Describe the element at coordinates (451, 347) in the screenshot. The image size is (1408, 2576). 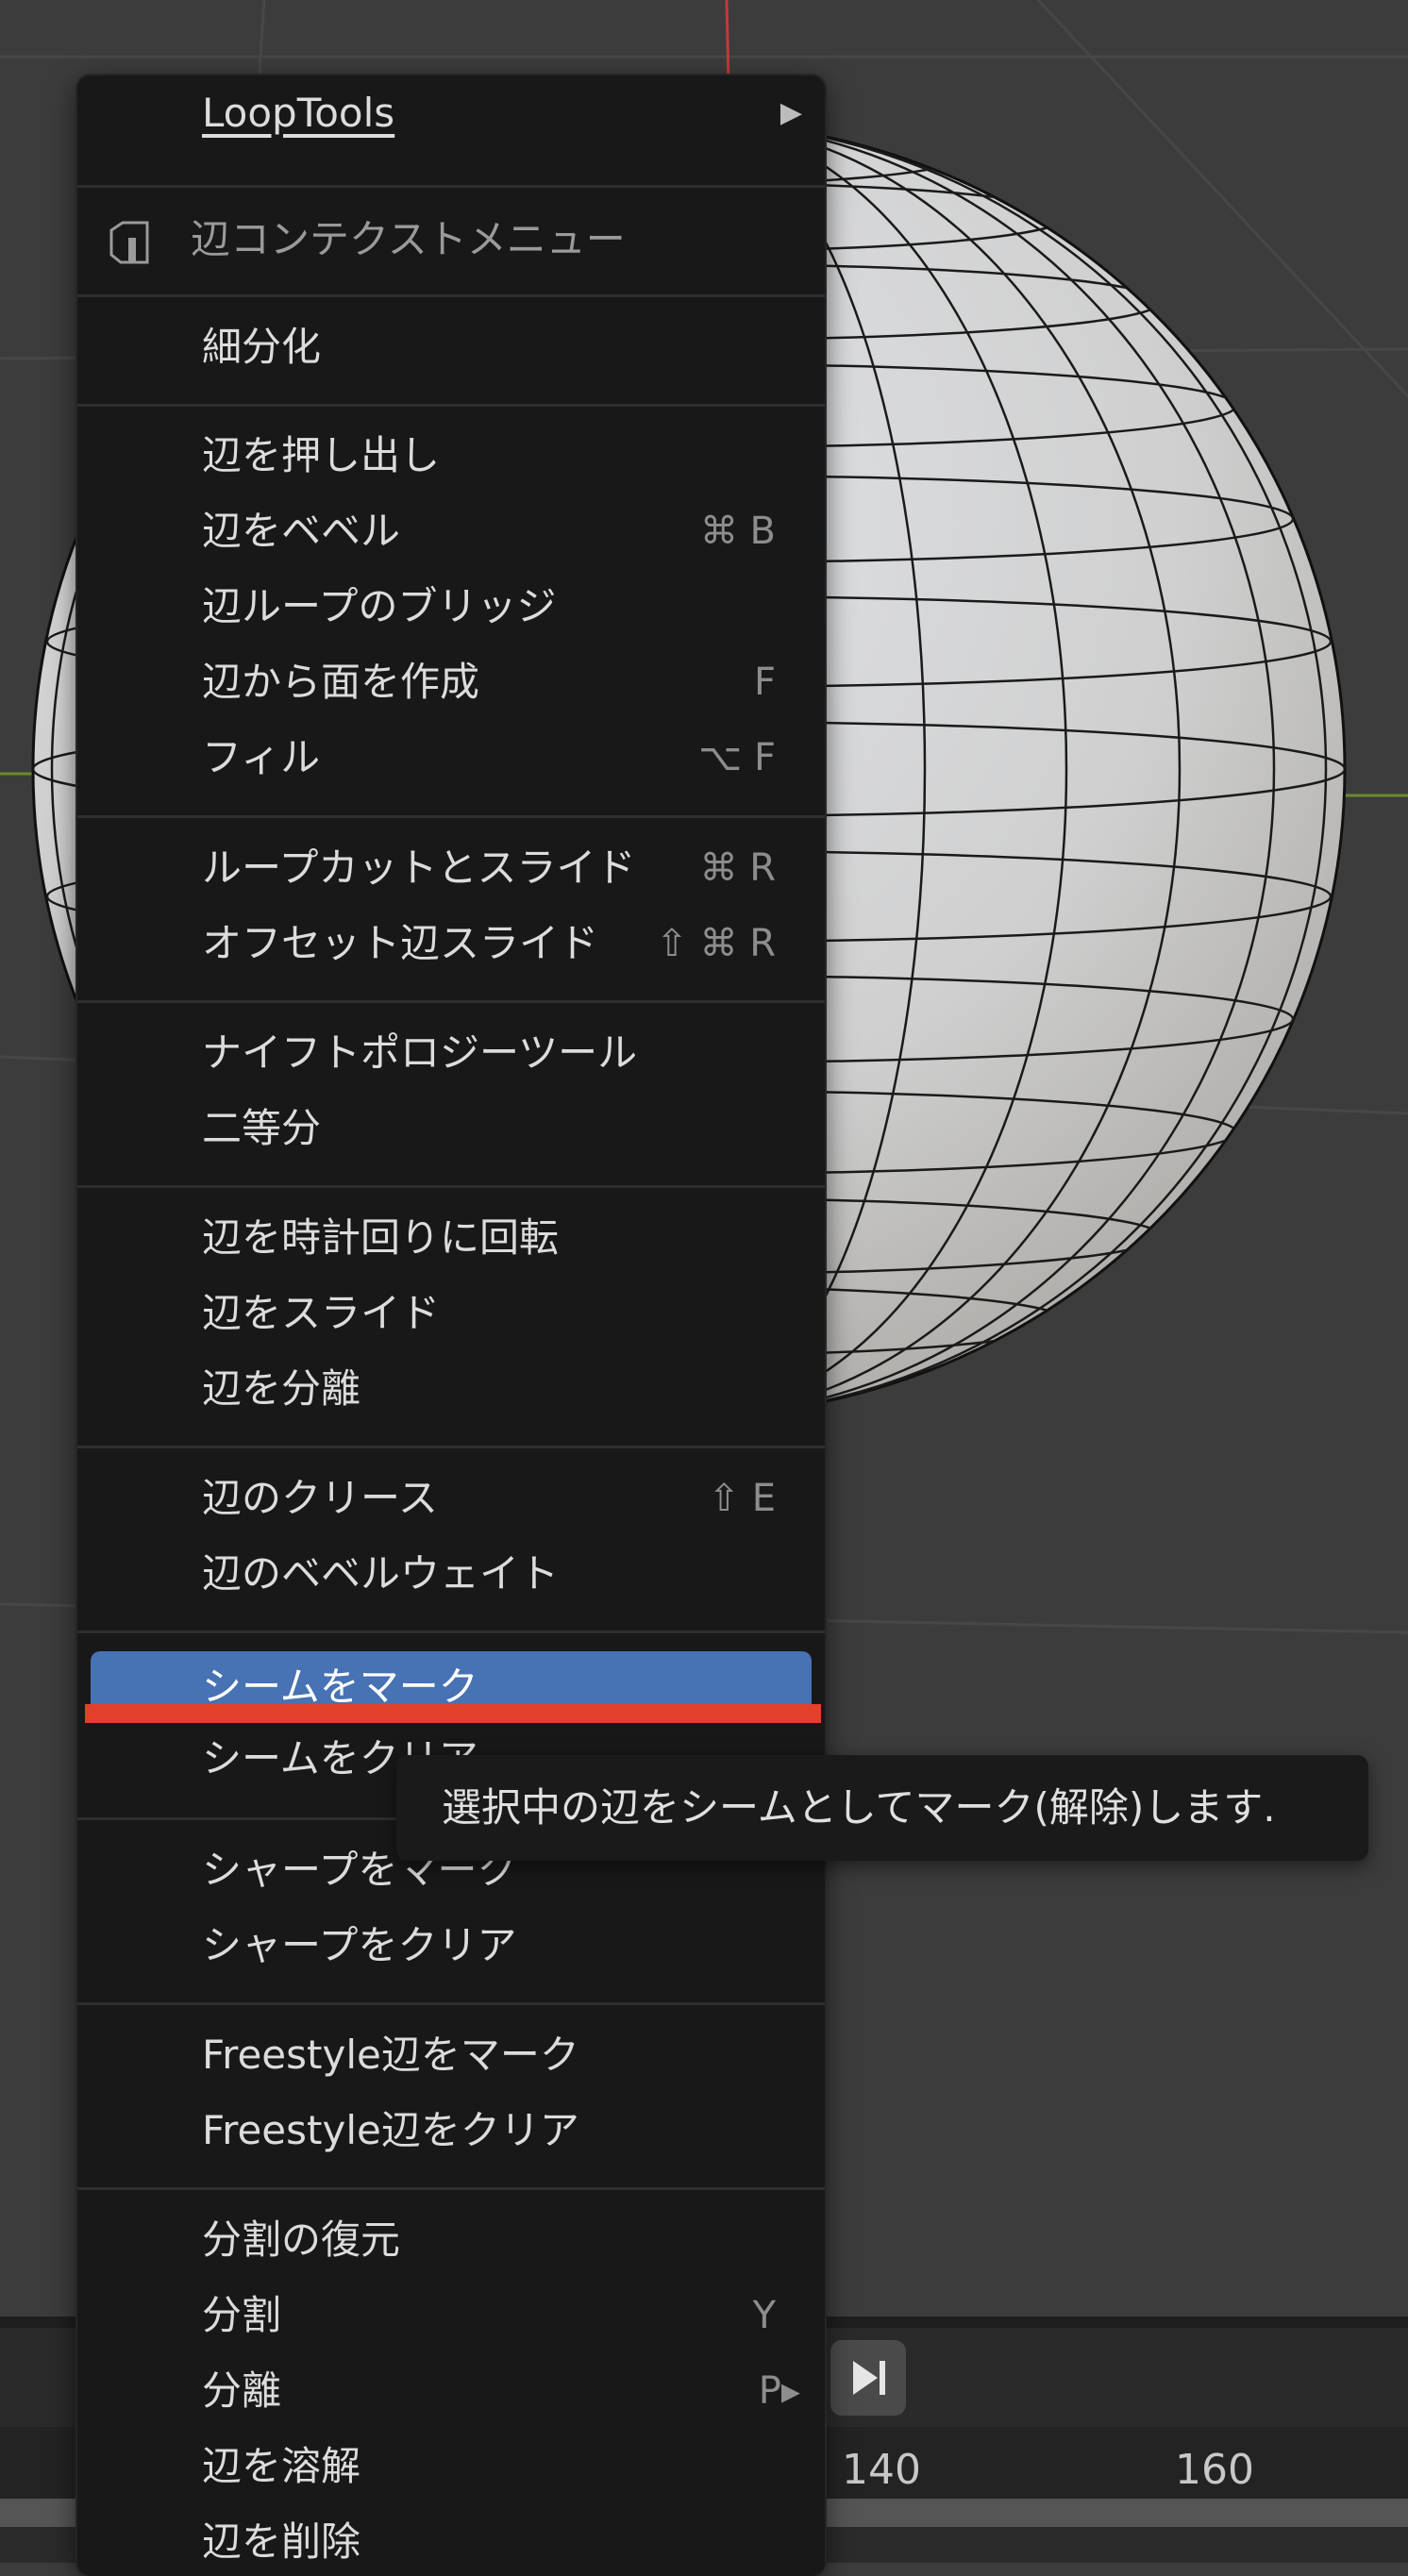
I see `menu-item-subdivide: 細分化` at that location.